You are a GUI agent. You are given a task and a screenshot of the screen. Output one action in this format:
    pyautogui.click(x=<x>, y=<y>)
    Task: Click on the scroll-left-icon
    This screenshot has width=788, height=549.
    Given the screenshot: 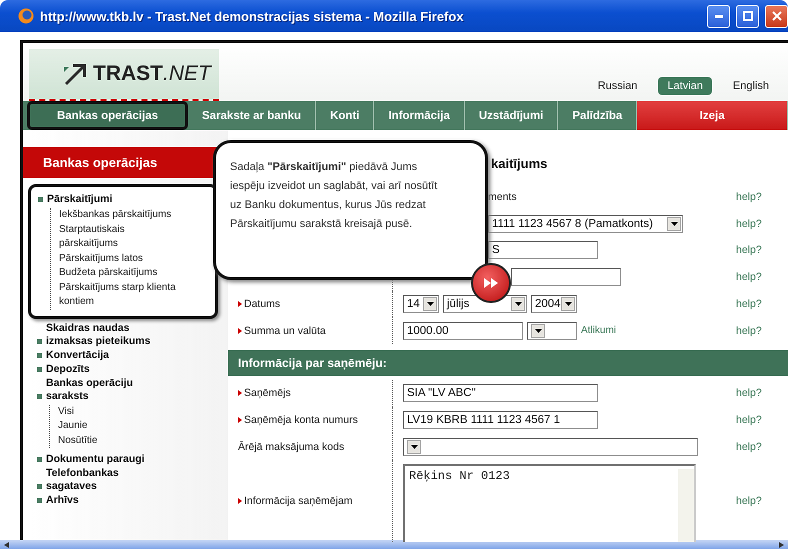 What is the action you would take?
    pyautogui.click(x=6, y=545)
    